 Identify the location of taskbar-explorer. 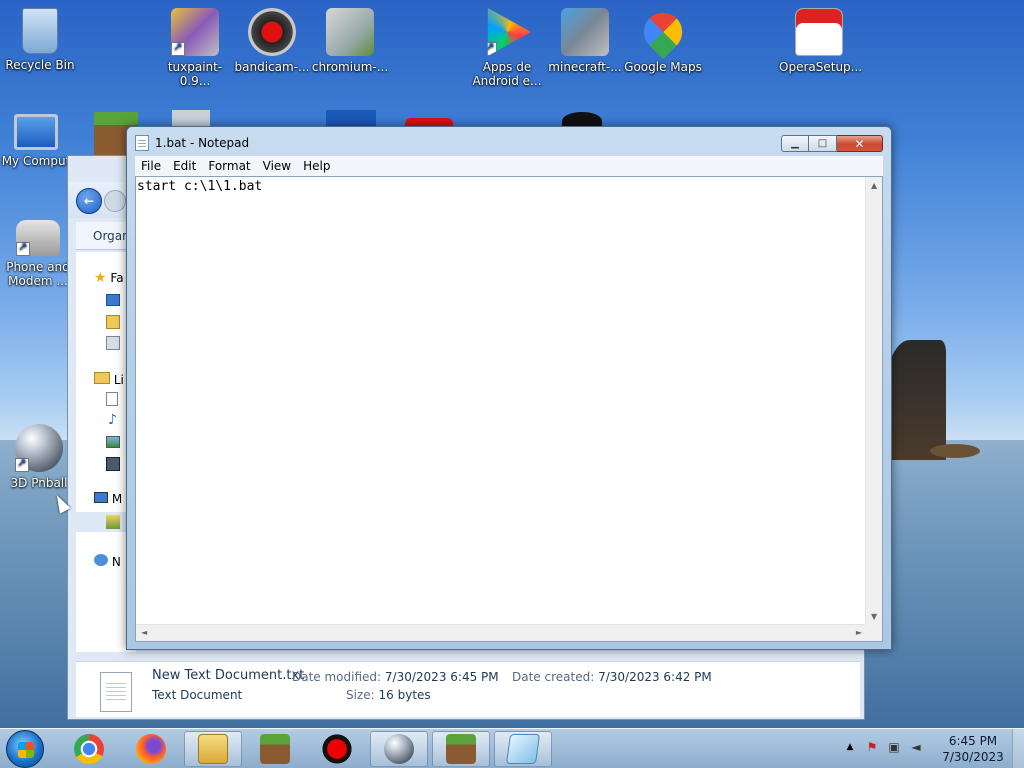
(213, 749).